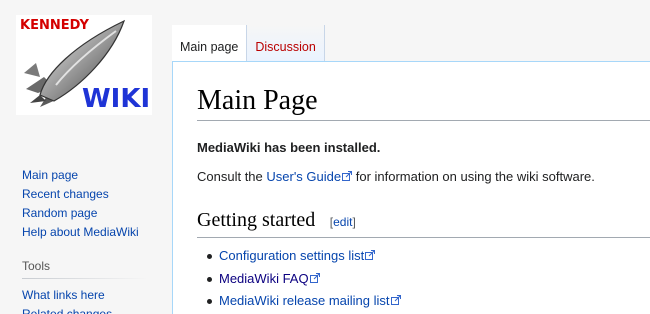 This screenshot has width=650, height=314. Describe the element at coordinates (264, 278) in the screenshot. I see `link-label: MediaWiki FAQ` at that location.